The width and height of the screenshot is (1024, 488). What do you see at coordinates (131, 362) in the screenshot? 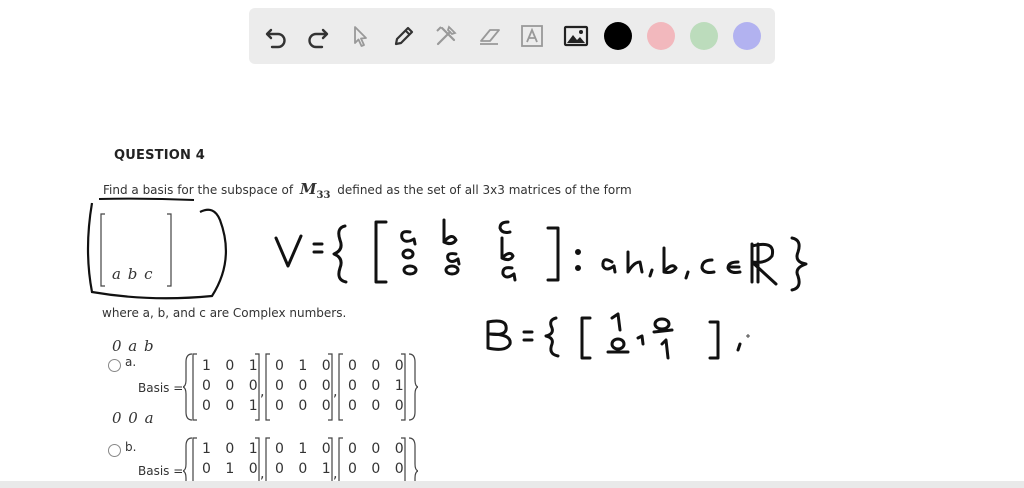
I see `option-a-letter: a.` at bounding box center [131, 362].